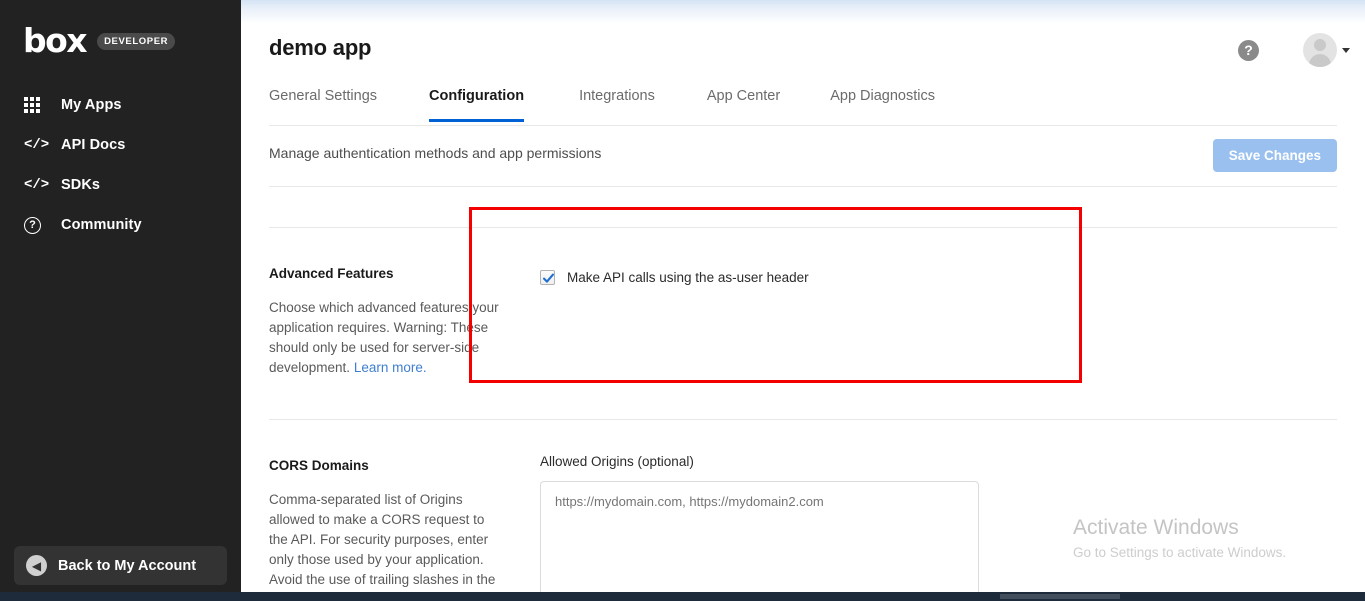 The height and width of the screenshot is (601, 1365). I want to click on back-arrow-icon: ◀, so click(36, 565).